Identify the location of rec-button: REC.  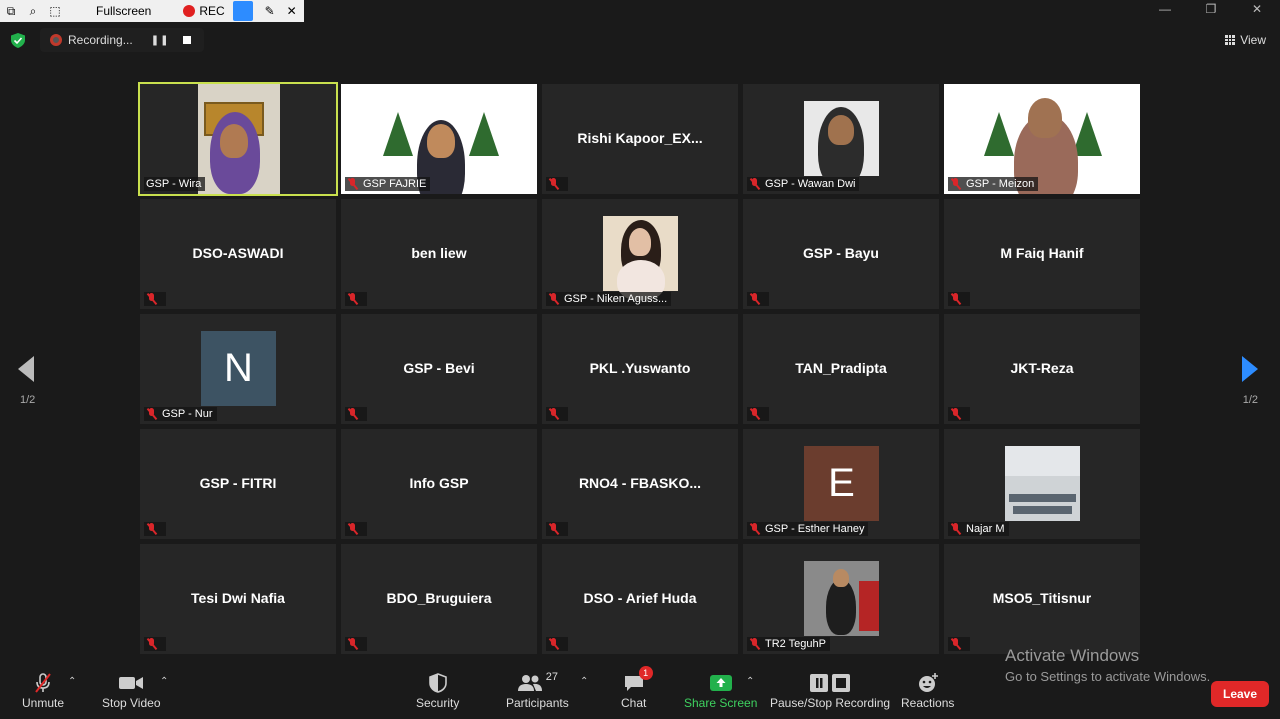
(211, 11).